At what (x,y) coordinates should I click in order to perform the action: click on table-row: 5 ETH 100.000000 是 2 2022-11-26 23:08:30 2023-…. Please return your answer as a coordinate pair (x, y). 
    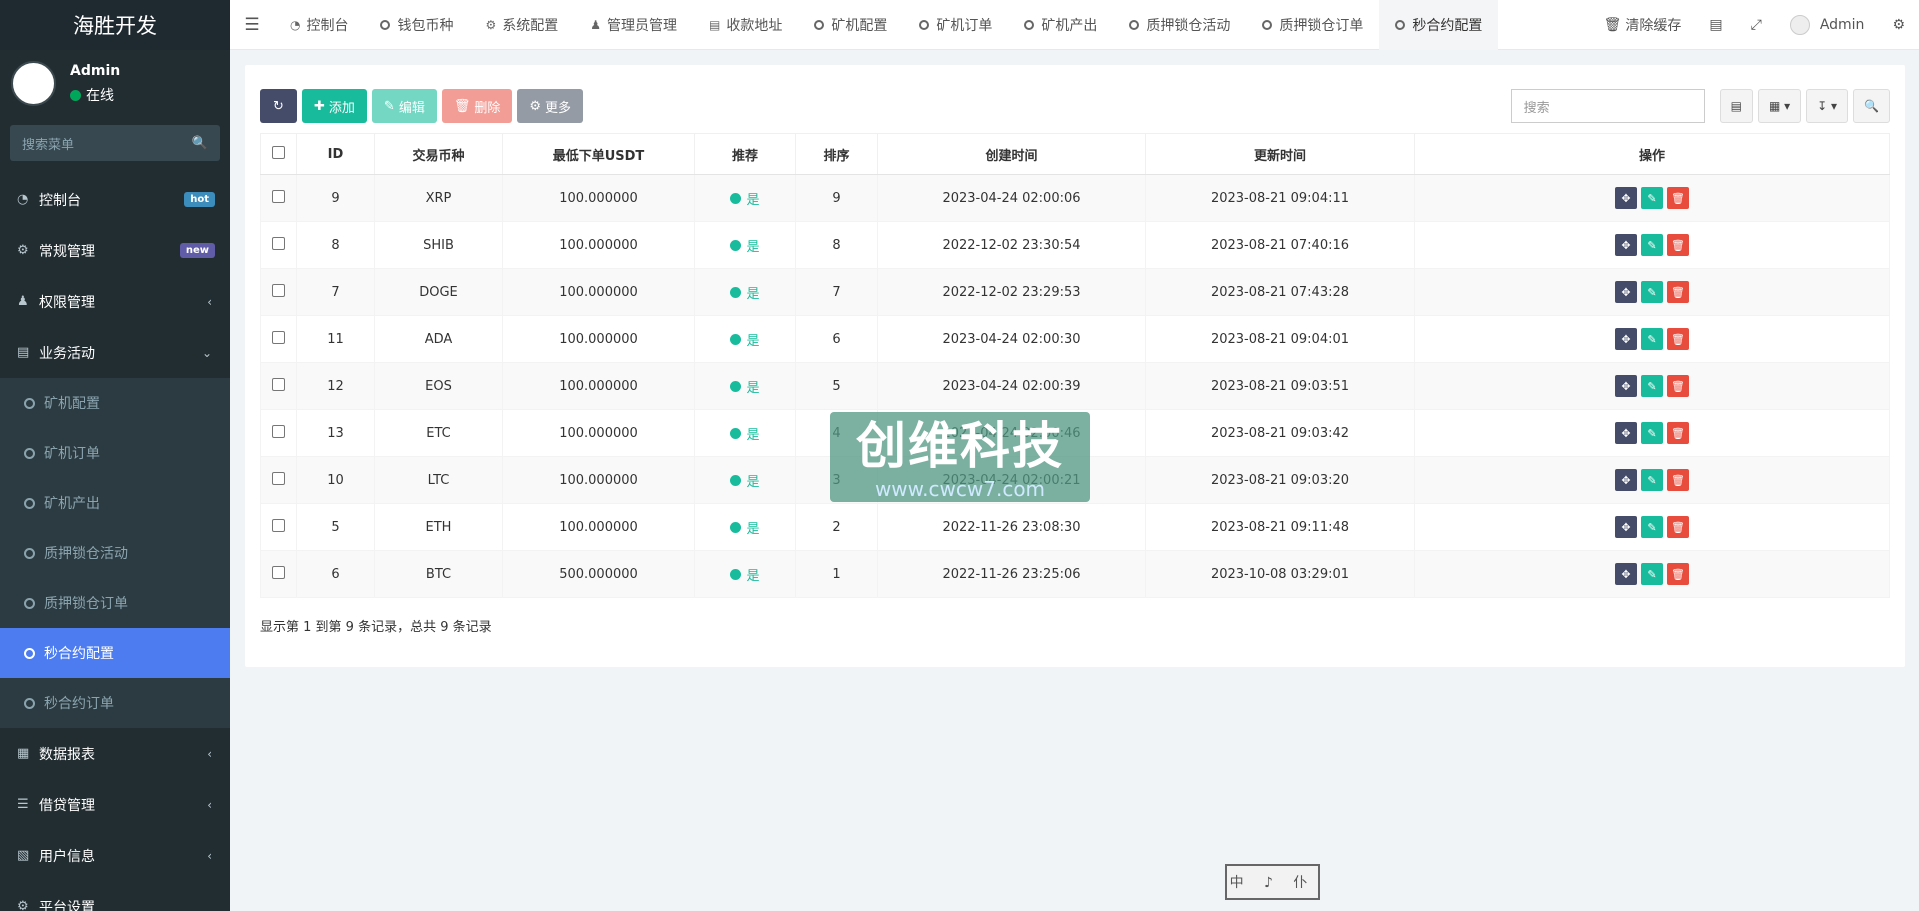
    Looking at the image, I should click on (1075, 527).